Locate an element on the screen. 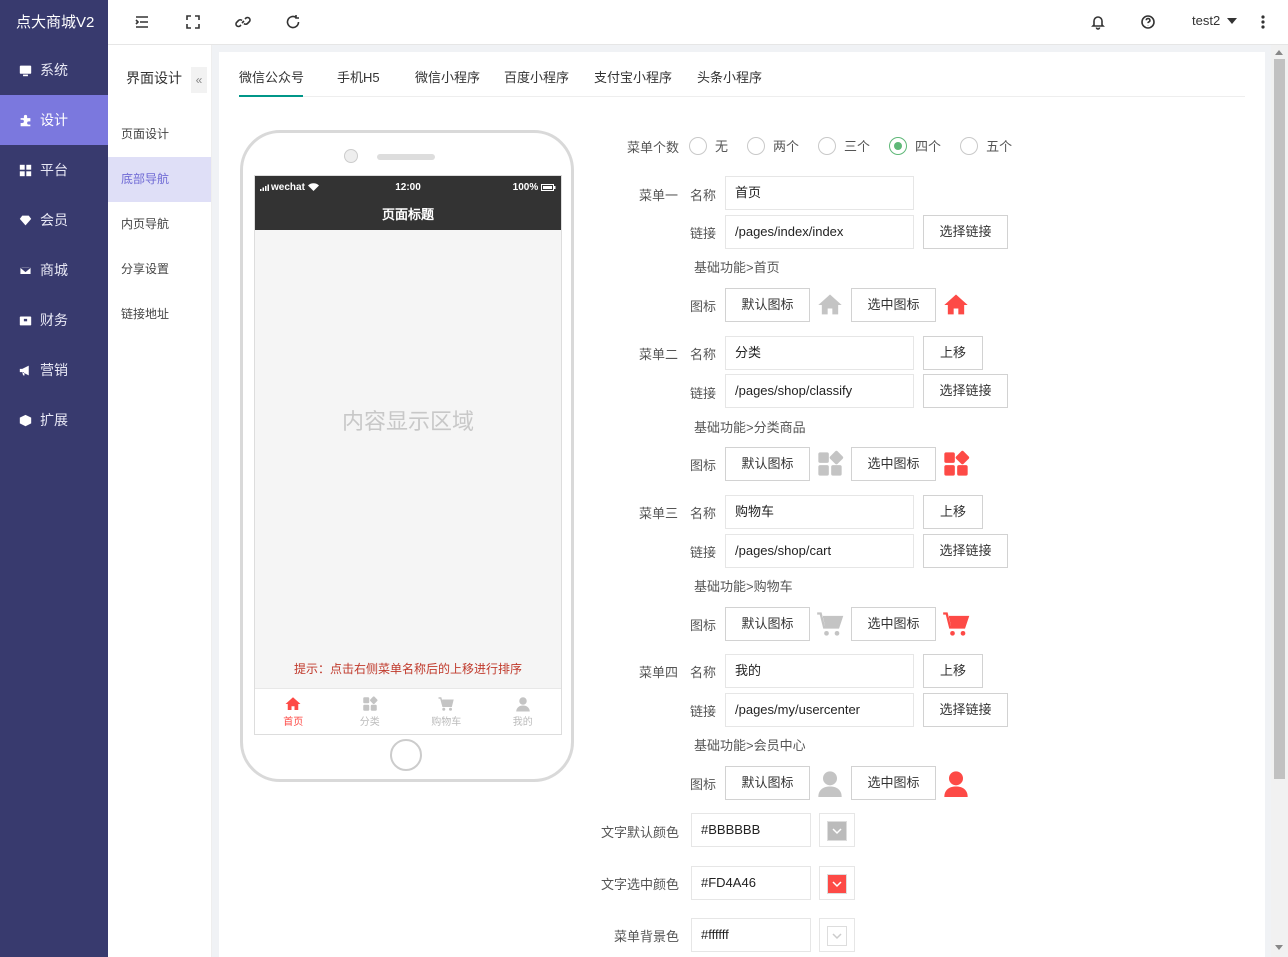 This screenshot has height=957, width=1288. sidebar-item-label: 商城 is located at coordinates (54, 270).